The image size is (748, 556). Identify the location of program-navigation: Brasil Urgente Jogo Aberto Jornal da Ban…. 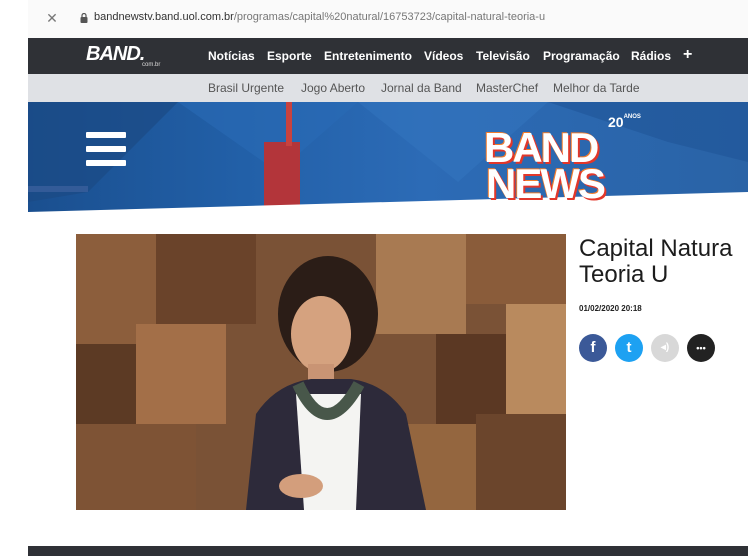
(388, 88).